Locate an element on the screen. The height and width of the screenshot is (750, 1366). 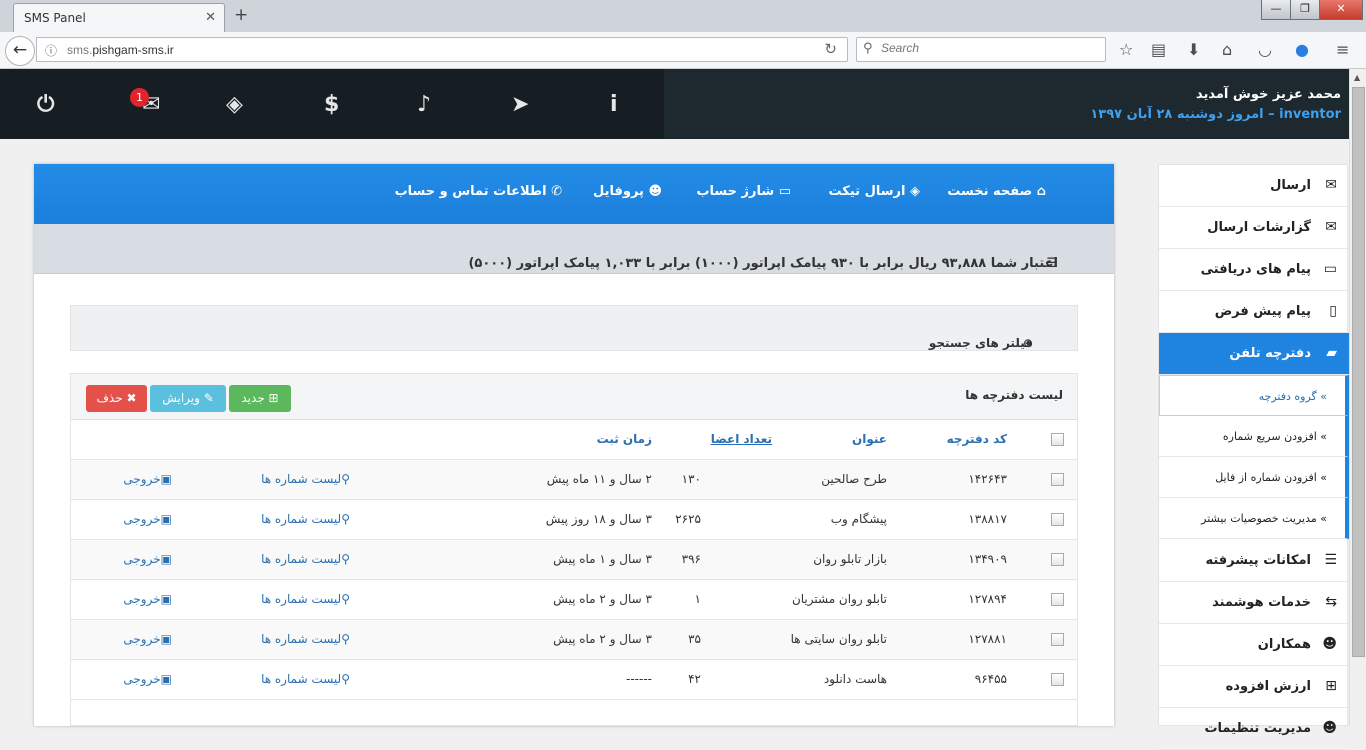
cell-members: ۲۶۲۵ is located at coordinates (688, 519).